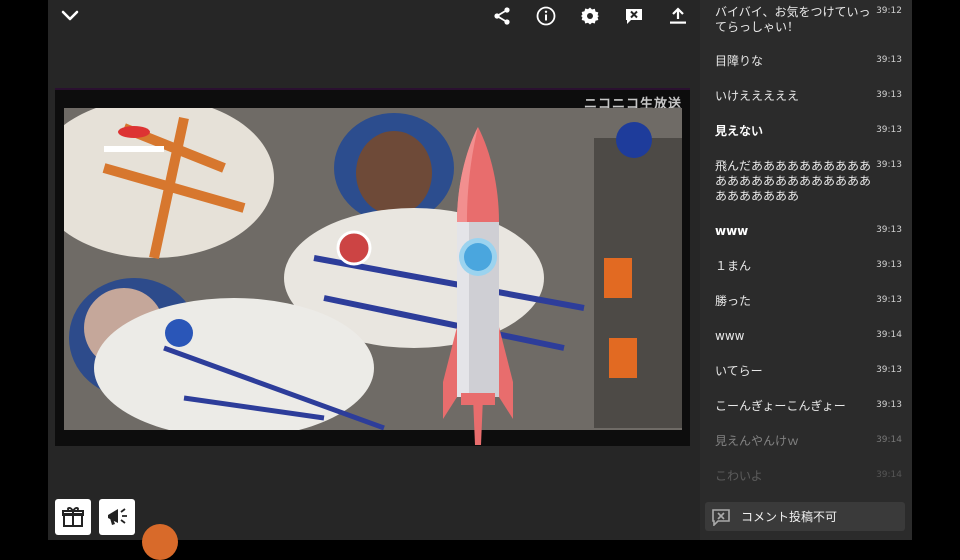 The height and width of the screenshot is (560, 960). Describe the element at coordinates (739, 61) in the screenshot. I see `comment-text: 目障りな` at that location.